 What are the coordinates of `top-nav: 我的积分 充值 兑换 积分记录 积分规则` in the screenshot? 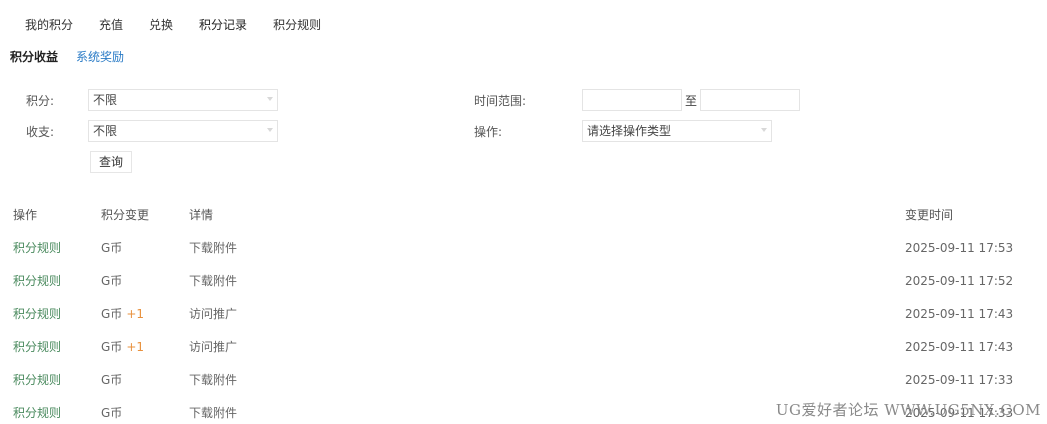 It's located at (173, 25).